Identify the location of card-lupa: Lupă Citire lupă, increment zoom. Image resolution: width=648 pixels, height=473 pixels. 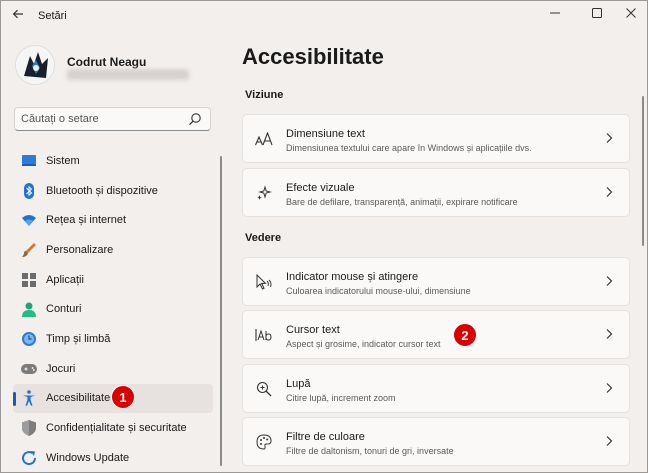
(436, 388).